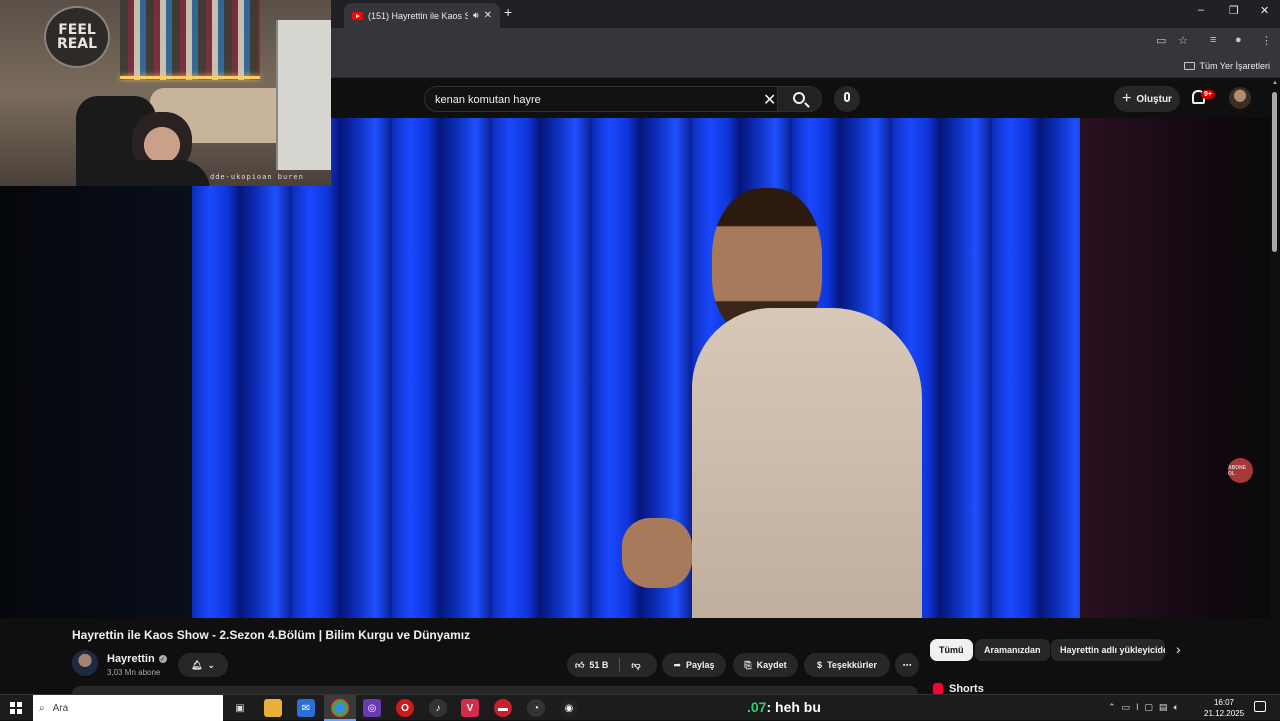 The width and height of the screenshot is (1280, 721). Describe the element at coordinates (599, 665) in the screenshot. I see `like-count: 51 B` at that location.